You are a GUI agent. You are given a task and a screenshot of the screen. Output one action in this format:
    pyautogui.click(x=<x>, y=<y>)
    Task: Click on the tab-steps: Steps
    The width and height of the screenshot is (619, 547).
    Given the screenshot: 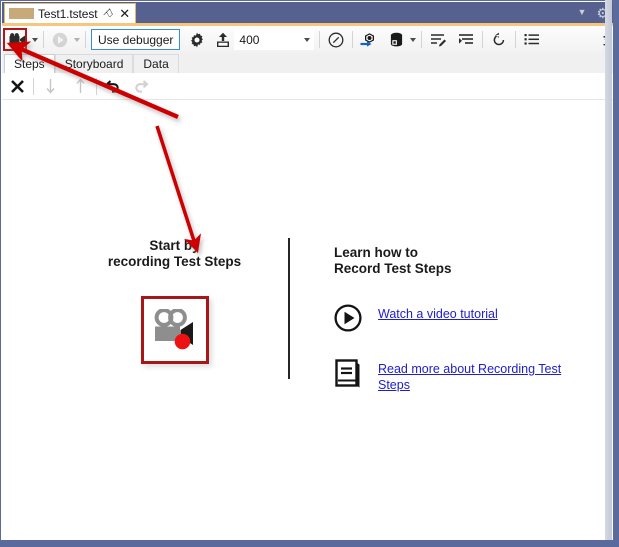 What is the action you would take?
    pyautogui.click(x=29, y=64)
    